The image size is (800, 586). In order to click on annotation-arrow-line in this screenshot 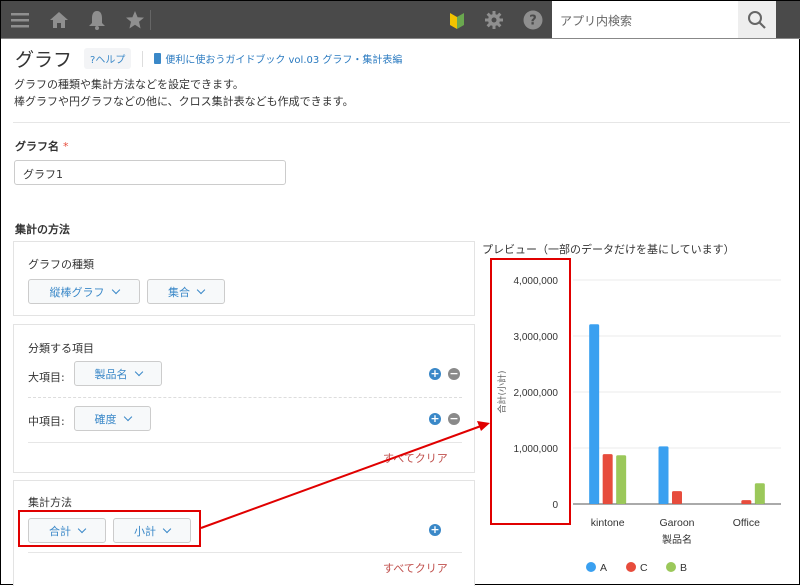, I will do `click(341, 477)`.